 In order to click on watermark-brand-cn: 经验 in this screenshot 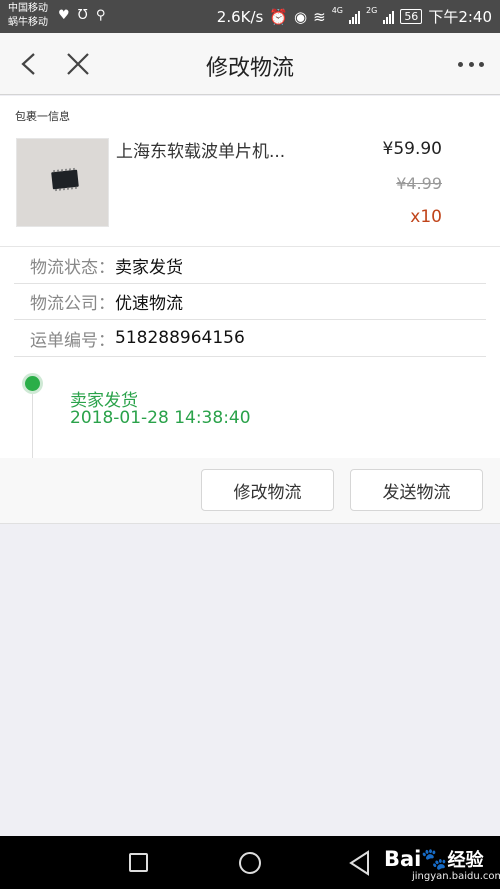, I will do `click(465, 860)`.